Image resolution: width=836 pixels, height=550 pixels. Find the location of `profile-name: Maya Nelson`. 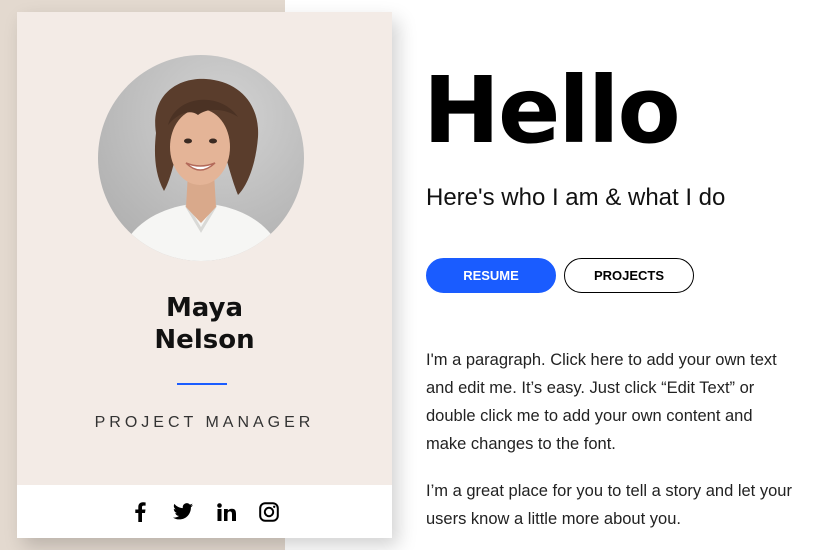

profile-name: Maya Nelson is located at coordinates (204, 324).